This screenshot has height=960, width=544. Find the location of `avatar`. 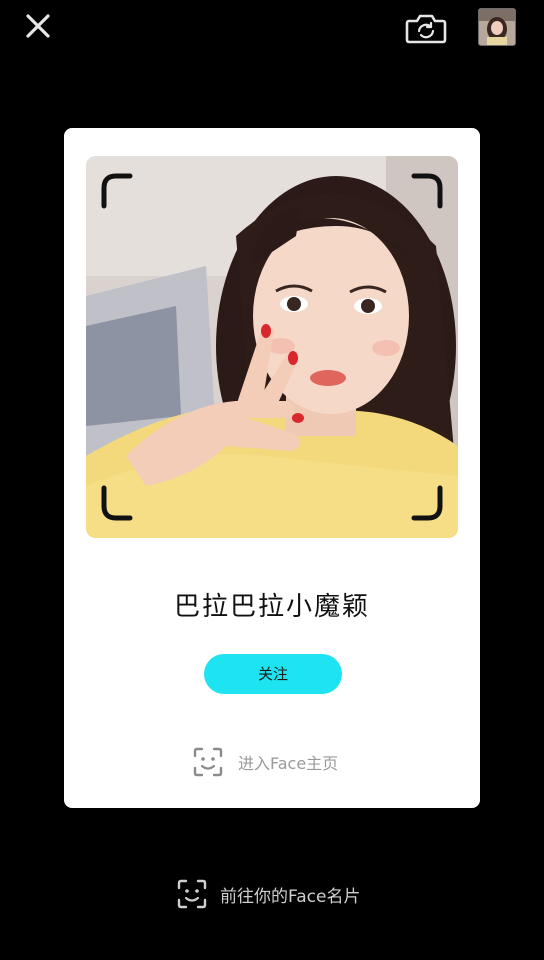

avatar is located at coordinates (497, 27).